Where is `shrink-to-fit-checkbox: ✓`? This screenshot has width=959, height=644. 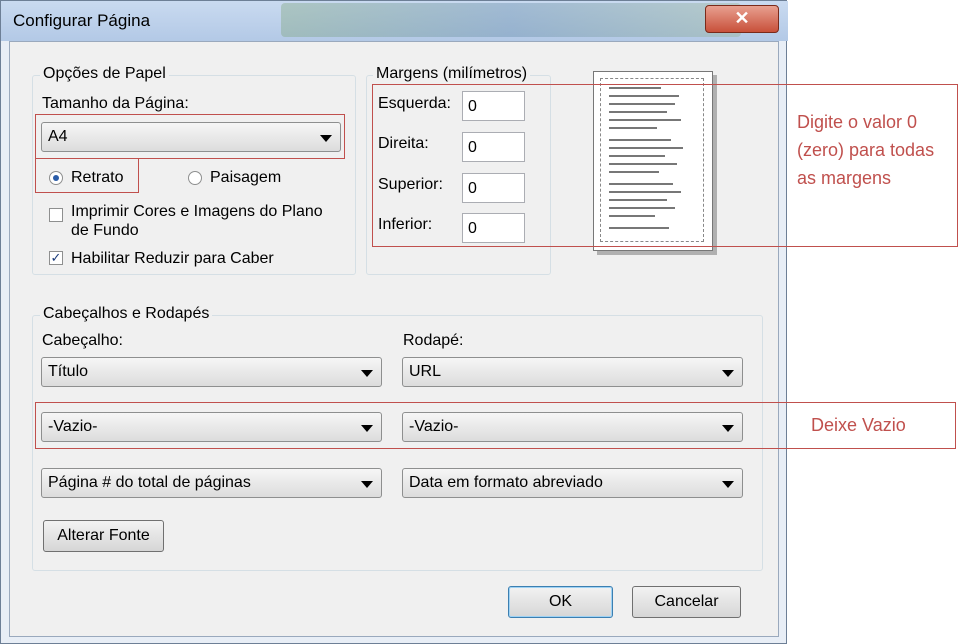
shrink-to-fit-checkbox: ✓ is located at coordinates (56, 258).